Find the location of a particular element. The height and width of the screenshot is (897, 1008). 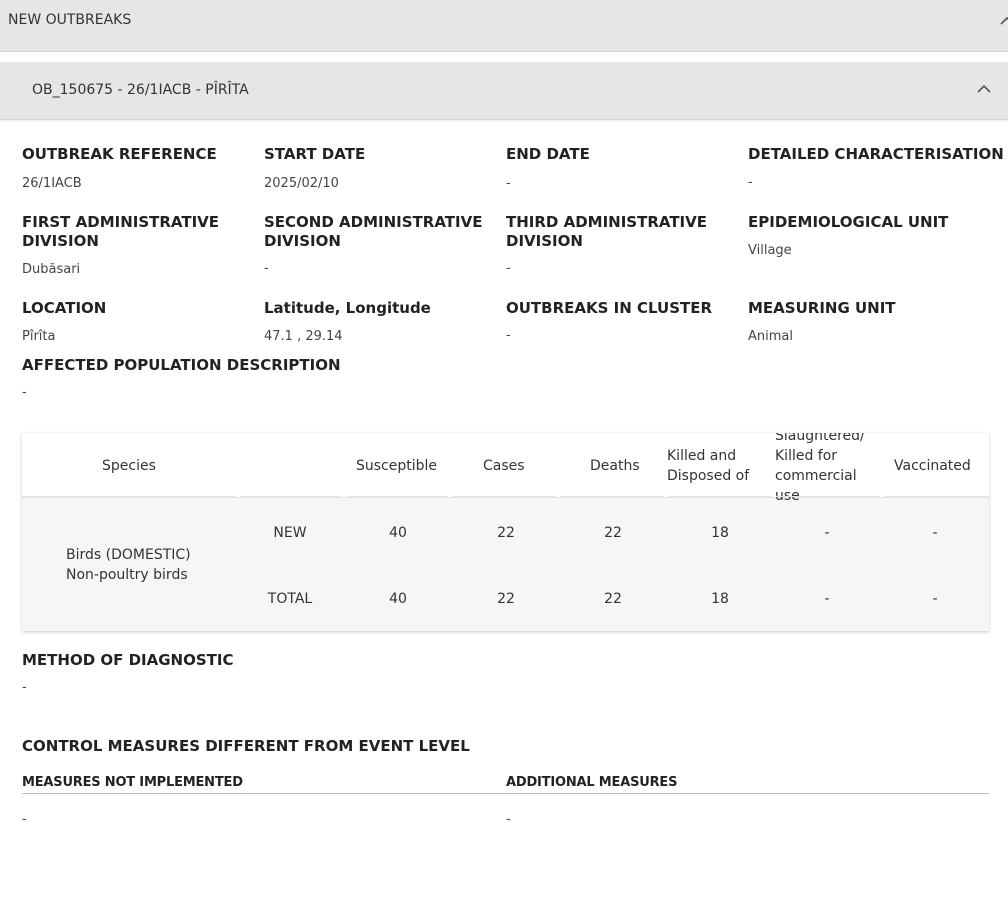

second-admin-division-label: SECOND ADMINISTRATIVE DIVISION is located at coordinates (373, 231).